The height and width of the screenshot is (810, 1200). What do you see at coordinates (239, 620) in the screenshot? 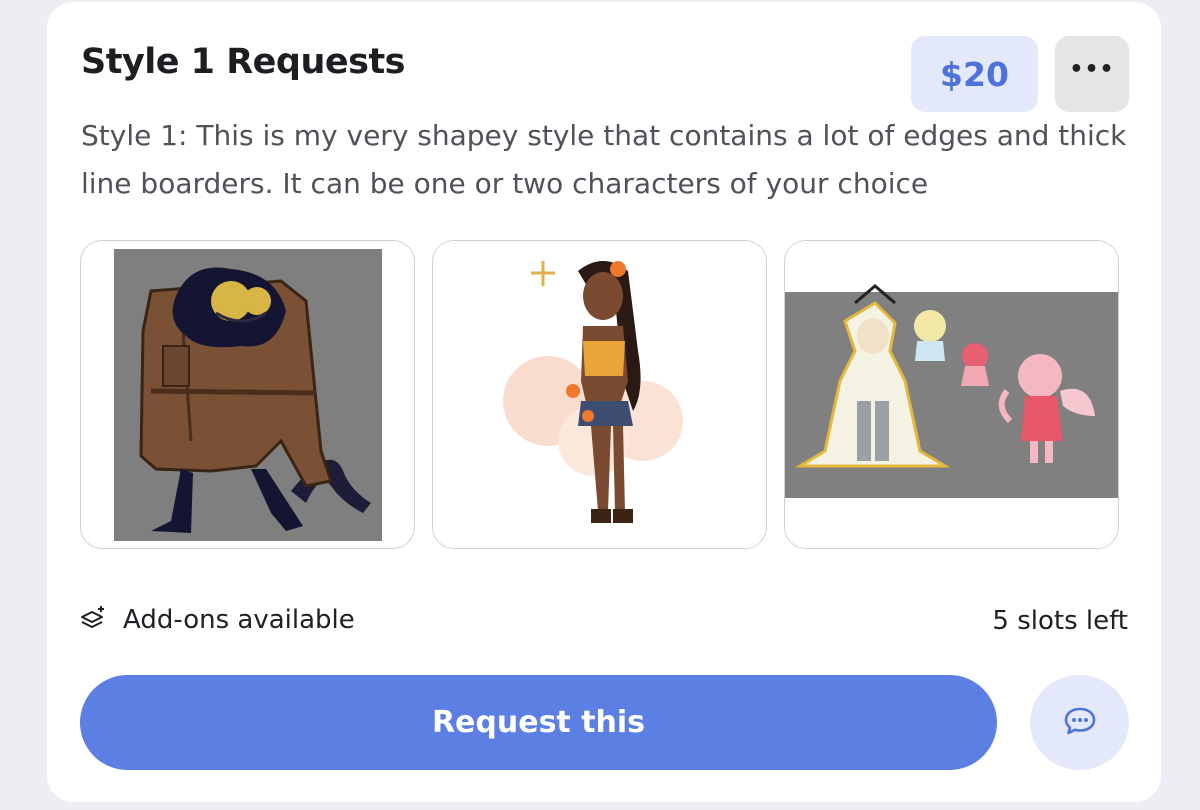
I see `addons-label: Add-ons available` at bounding box center [239, 620].